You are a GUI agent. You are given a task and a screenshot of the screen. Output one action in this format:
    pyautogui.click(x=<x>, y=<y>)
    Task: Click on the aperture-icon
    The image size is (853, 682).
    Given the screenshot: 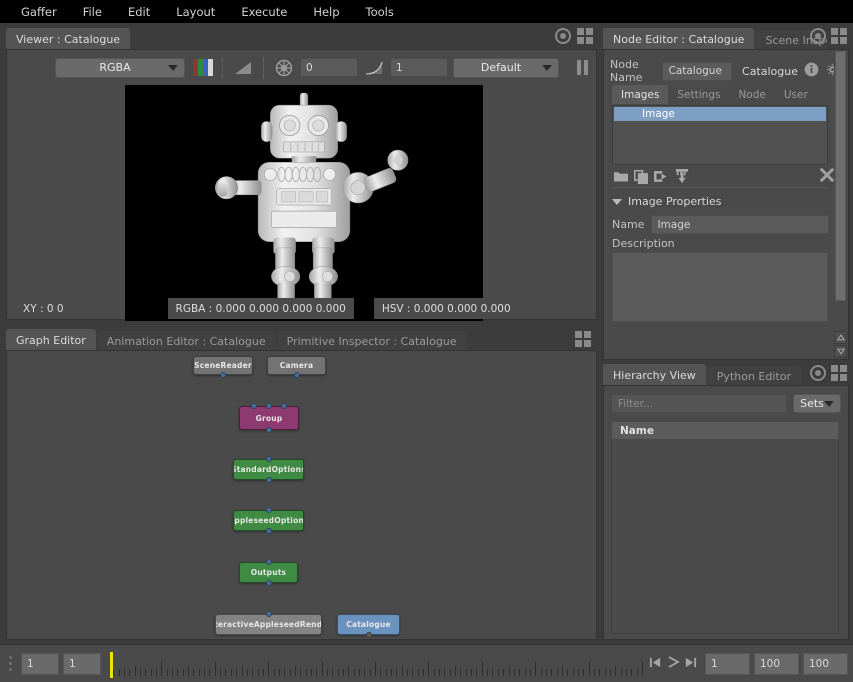 What is the action you would take?
    pyautogui.click(x=284, y=68)
    